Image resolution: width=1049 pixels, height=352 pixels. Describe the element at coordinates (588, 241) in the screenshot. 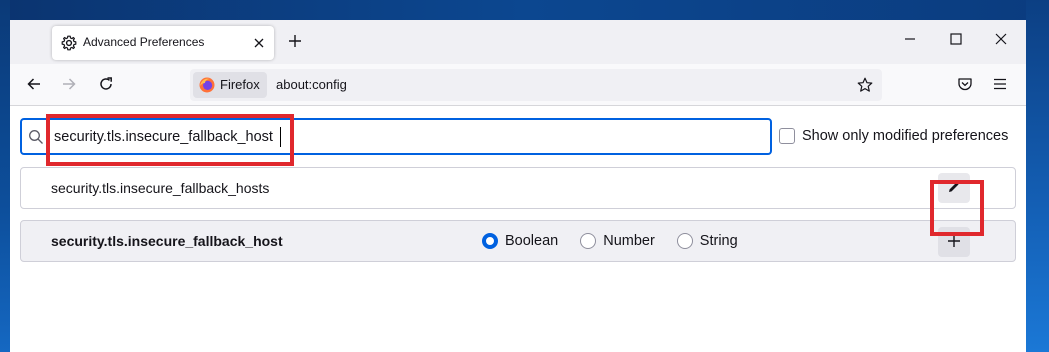

I see `radio-button-number` at that location.